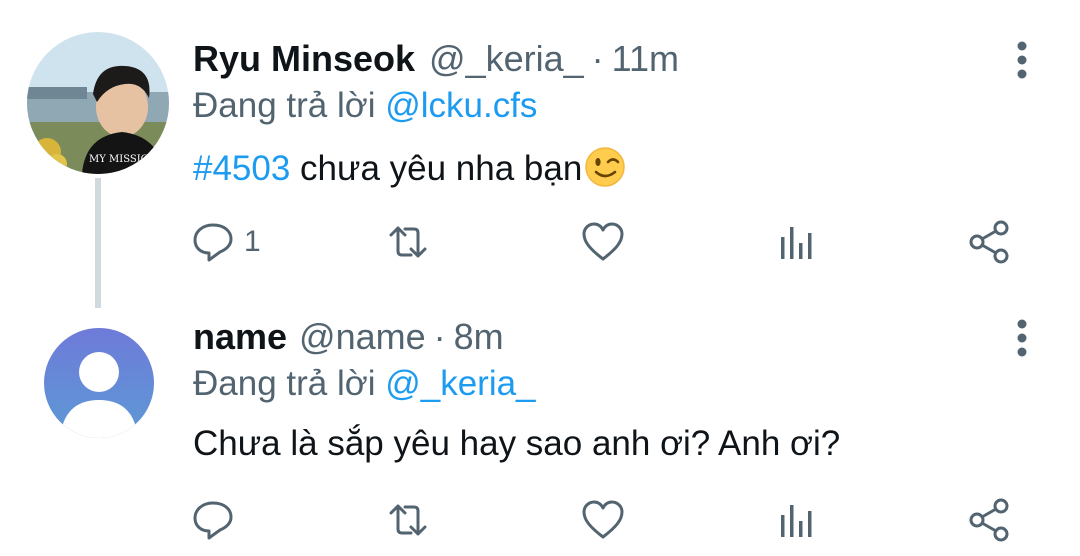 The height and width of the screenshot is (556, 1080). Describe the element at coordinates (240, 337) in the screenshot. I see `display-name: name` at that location.